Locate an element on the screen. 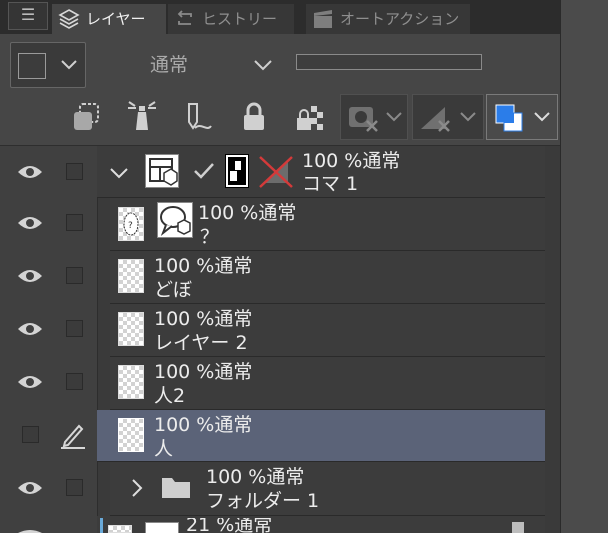 This screenshot has width=608, height=533. tab-history-label: ヒストリー is located at coordinates (240, 19).